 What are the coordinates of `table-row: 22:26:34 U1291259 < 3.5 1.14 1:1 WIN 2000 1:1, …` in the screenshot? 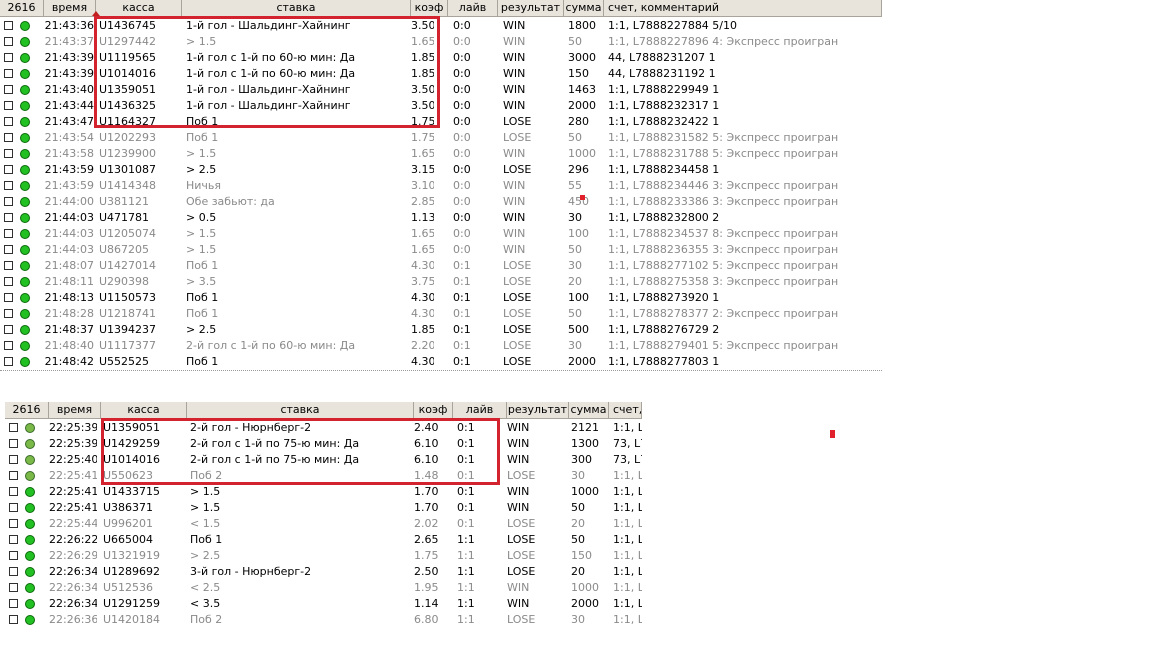 It's located at (323, 604).